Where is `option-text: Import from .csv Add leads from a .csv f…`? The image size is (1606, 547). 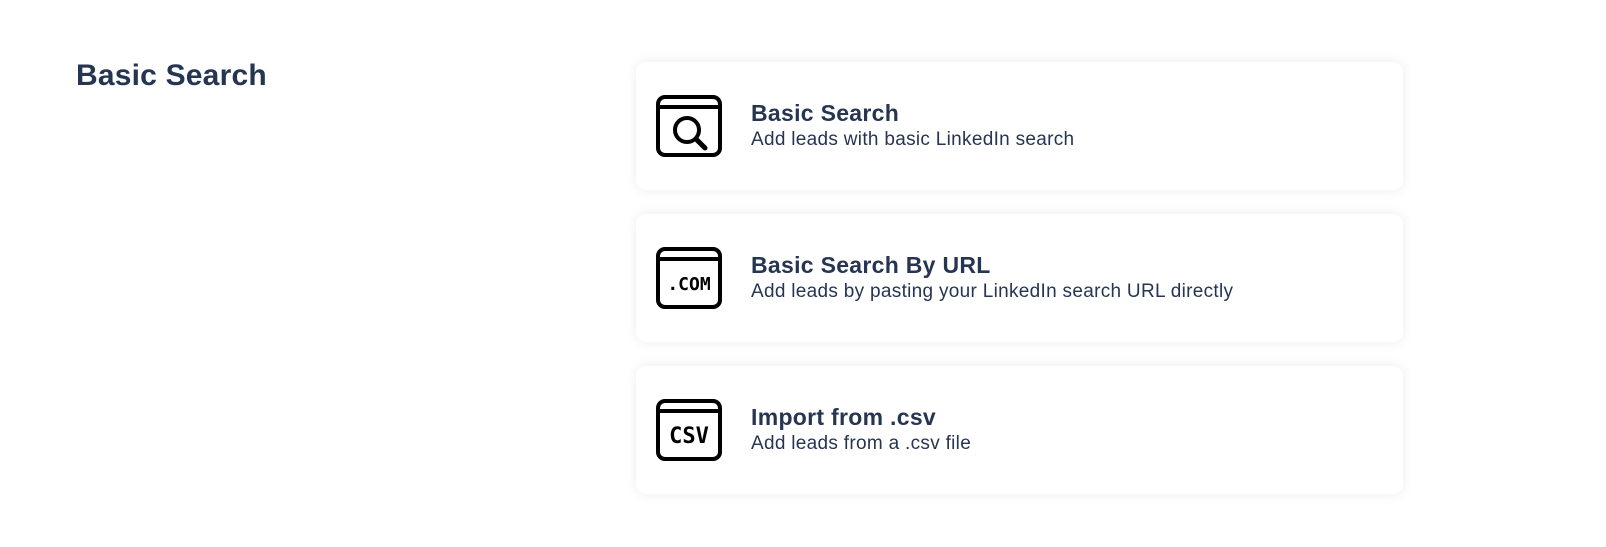 option-text: Import from .csv Add leads from a .csv f… is located at coordinates (861, 430).